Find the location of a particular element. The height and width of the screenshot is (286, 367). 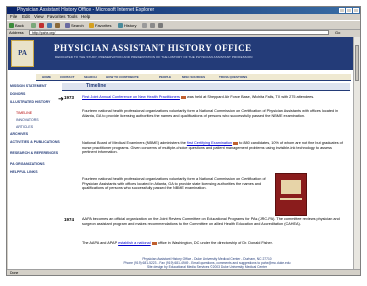

section-header: Timeline is located at coordinates (206, 87).